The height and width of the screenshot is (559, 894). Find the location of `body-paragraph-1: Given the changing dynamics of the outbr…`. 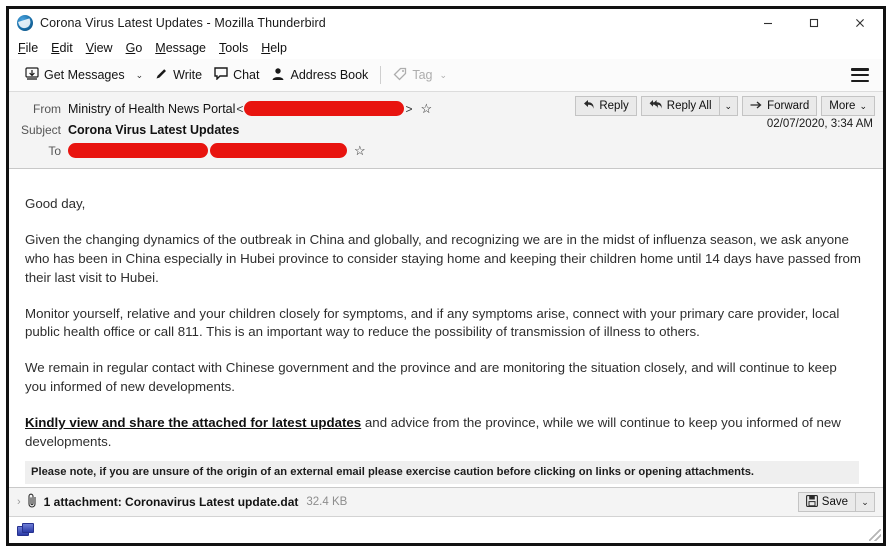

body-paragraph-1: Given the changing dynamics of the outbr… is located at coordinates (443, 258).